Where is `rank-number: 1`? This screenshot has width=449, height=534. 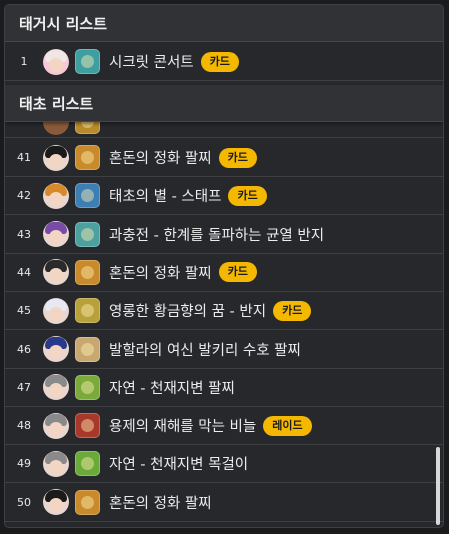
rank-number: 1 is located at coordinates (24, 61).